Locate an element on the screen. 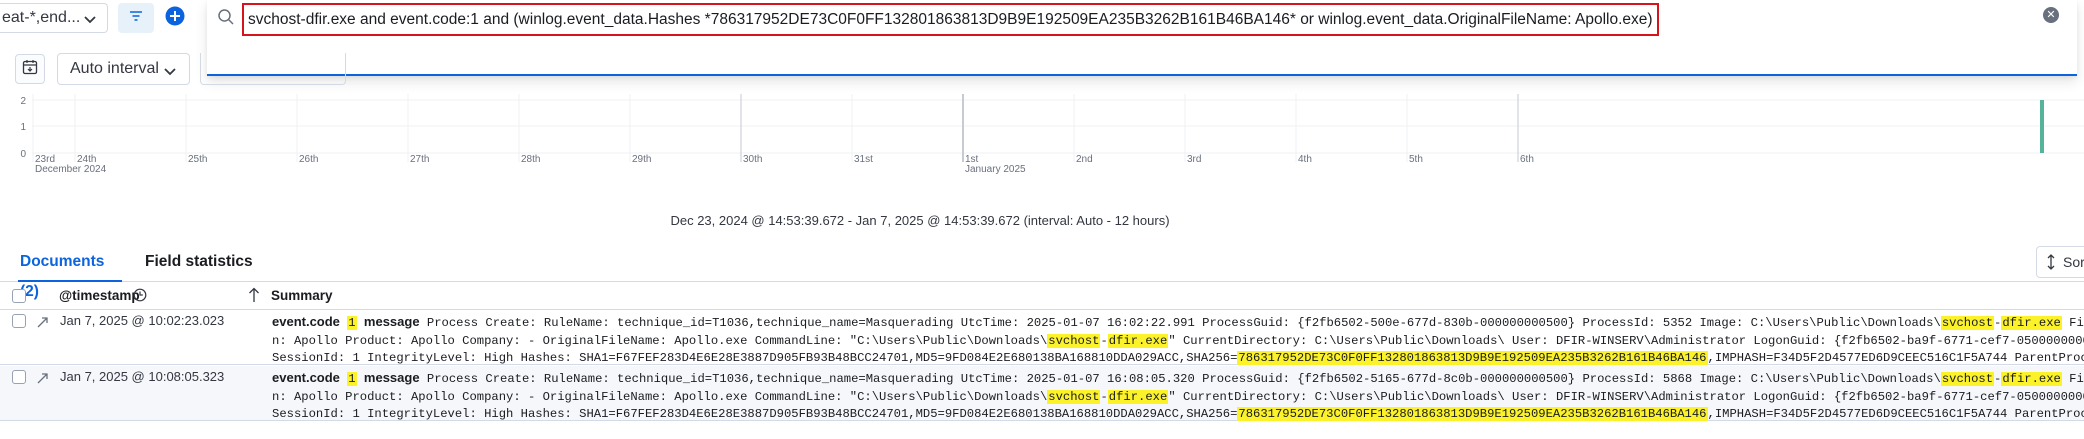 The height and width of the screenshot is (439, 2084). sort-icon is located at coordinates (2051, 267).